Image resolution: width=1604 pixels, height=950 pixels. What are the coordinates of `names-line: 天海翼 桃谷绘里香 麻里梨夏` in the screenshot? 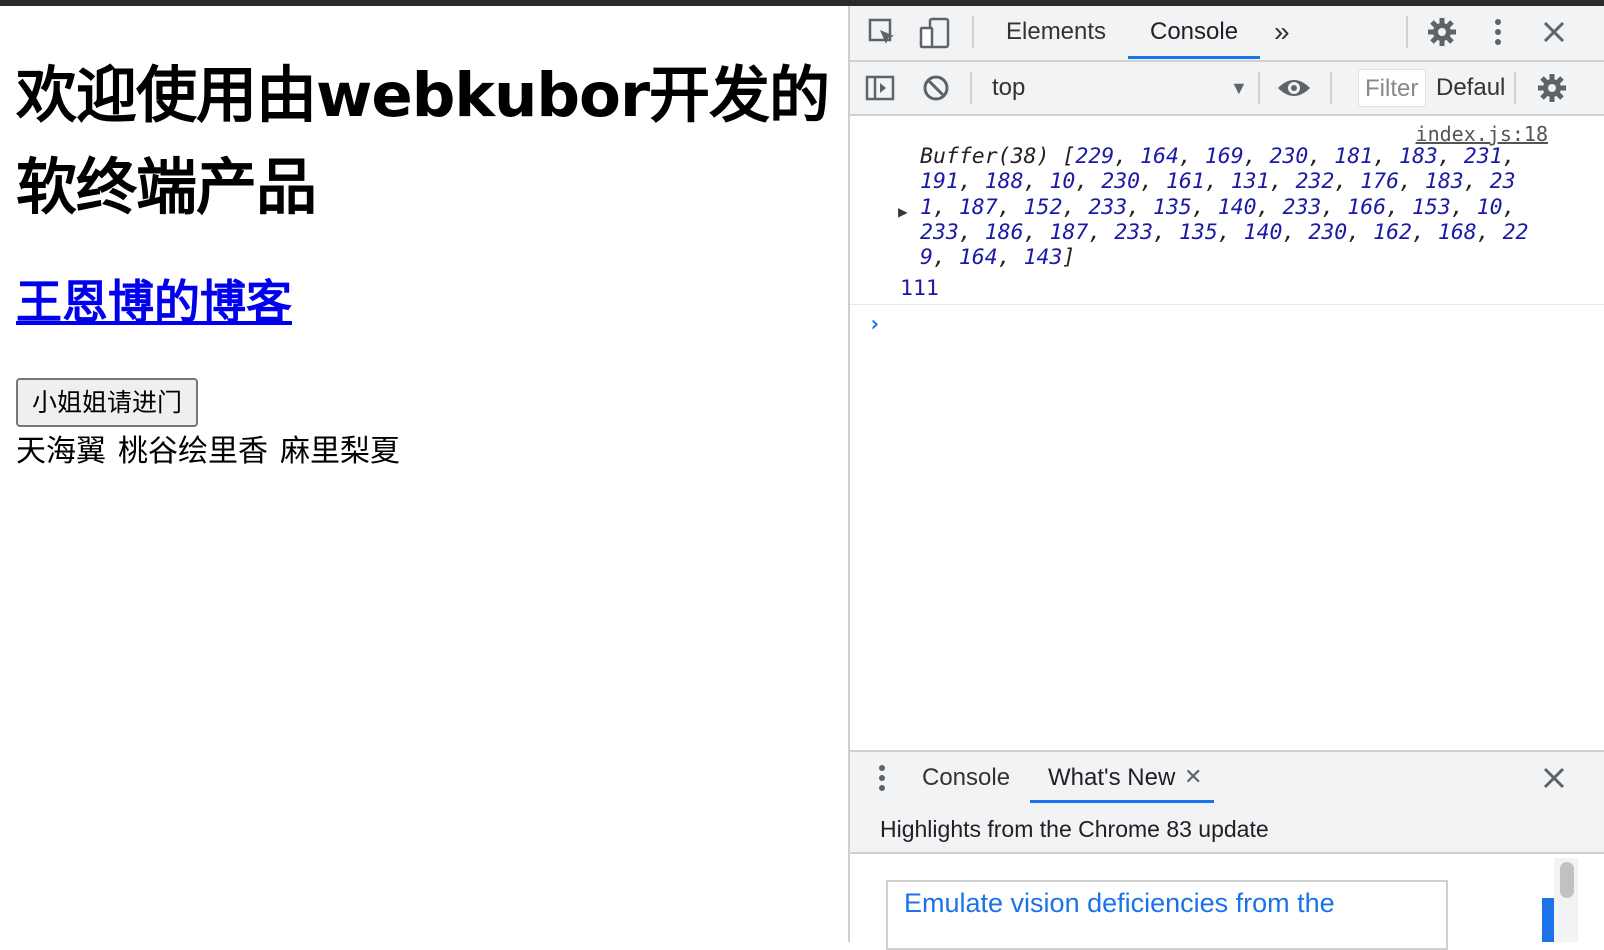 It's located at (214, 452).